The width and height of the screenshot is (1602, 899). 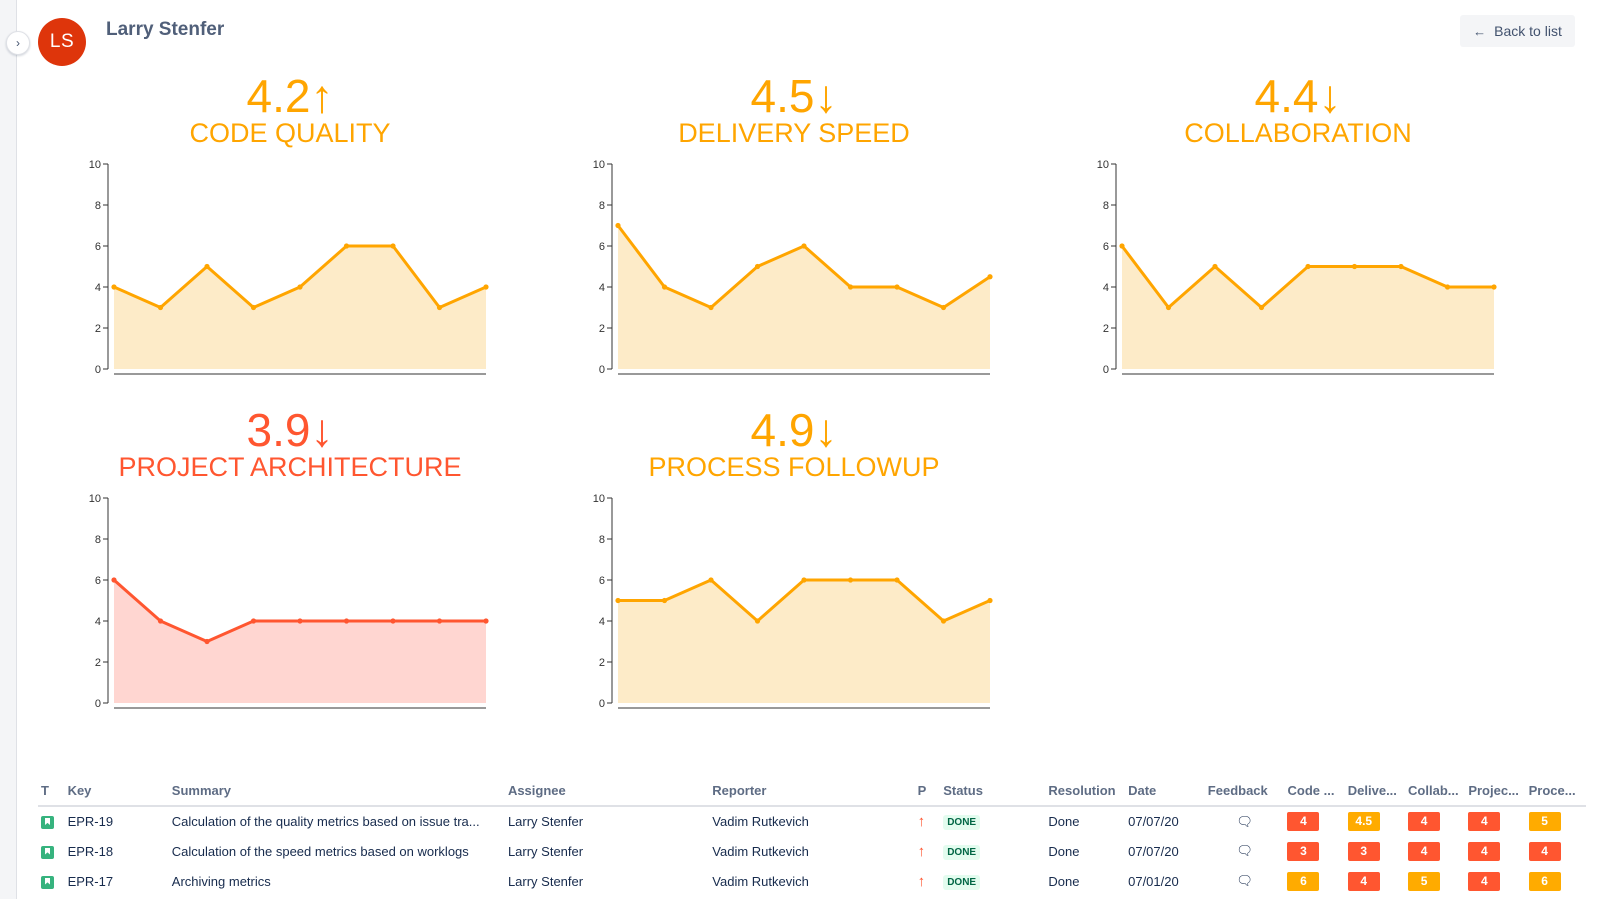 I want to click on metric-card-delivery-speed: 4.5↓ DELIVERY SPEED 0 2 4 6 8 10, so click(x=794, y=223).